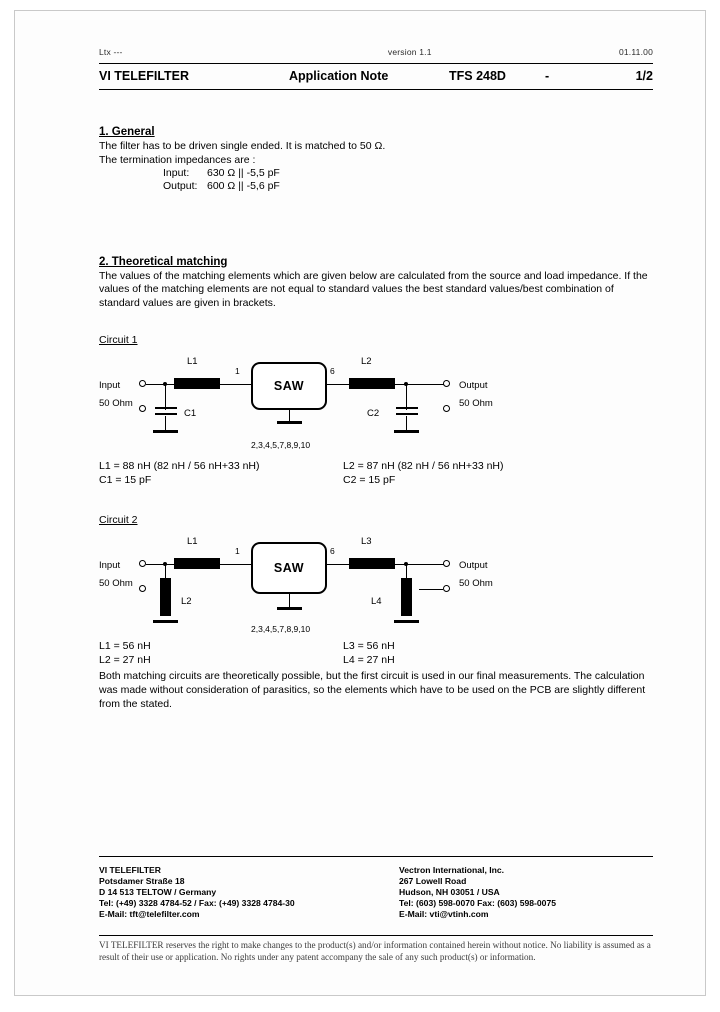 The height and width of the screenshot is (1012, 720). I want to click on circuit-1-c1-plate-top, so click(166, 408).